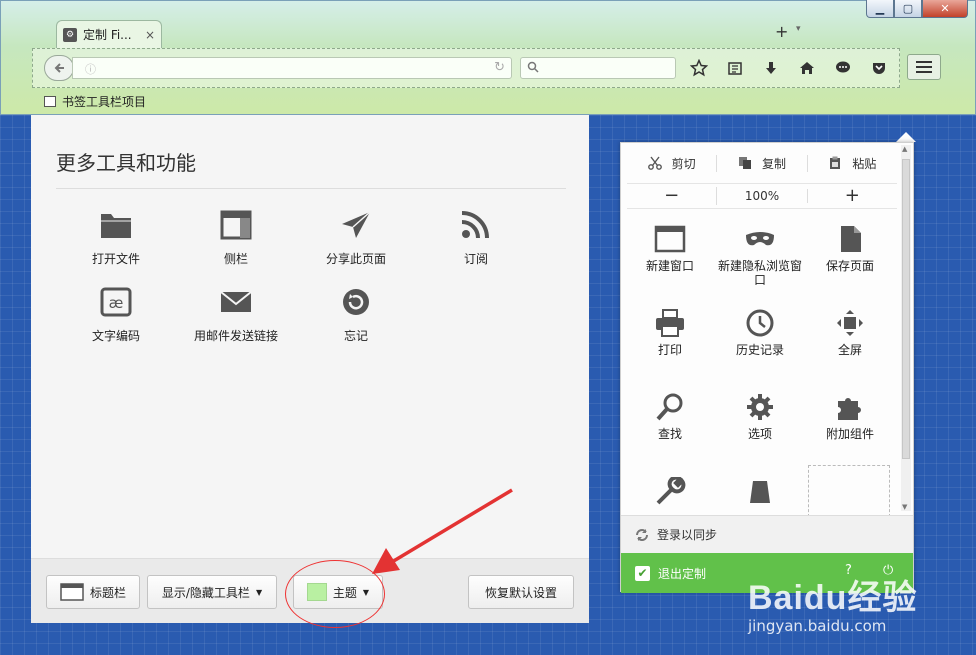 The width and height of the screenshot is (976, 655). I want to click on menu-item-history: 历史记录, so click(760, 333).